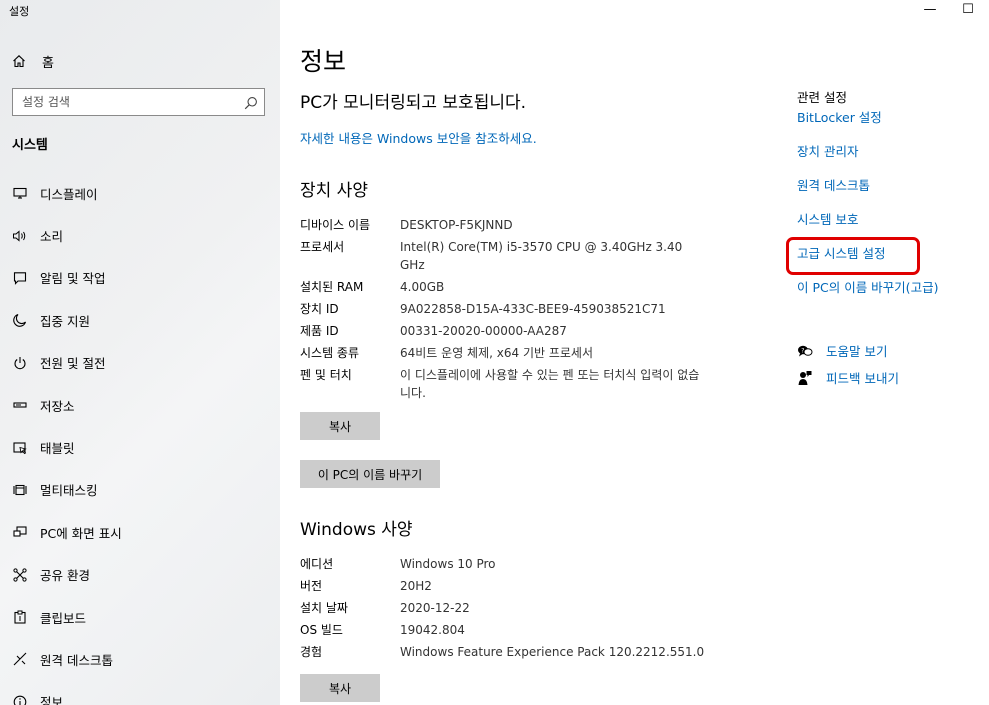 The height and width of the screenshot is (705, 989). What do you see at coordinates (856, 350) in the screenshot?
I see `get-help-link: 도움말 보기` at bounding box center [856, 350].